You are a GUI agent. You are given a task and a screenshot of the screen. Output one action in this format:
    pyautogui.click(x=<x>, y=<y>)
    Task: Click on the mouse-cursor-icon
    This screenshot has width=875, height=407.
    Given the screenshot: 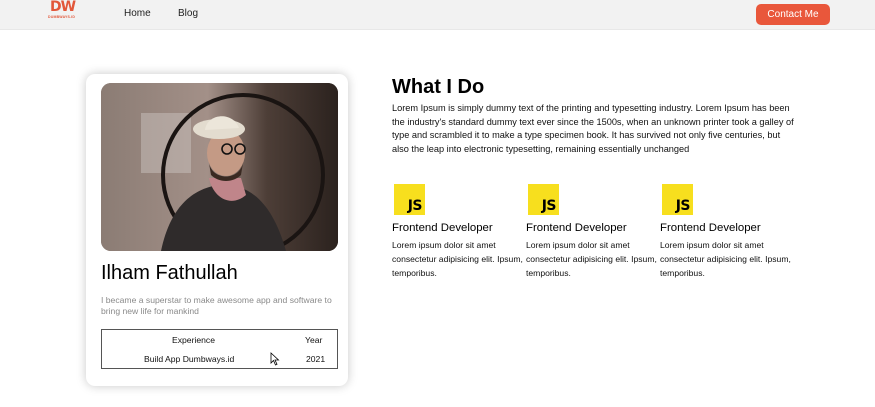 What is the action you would take?
    pyautogui.click(x=275, y=359)
    